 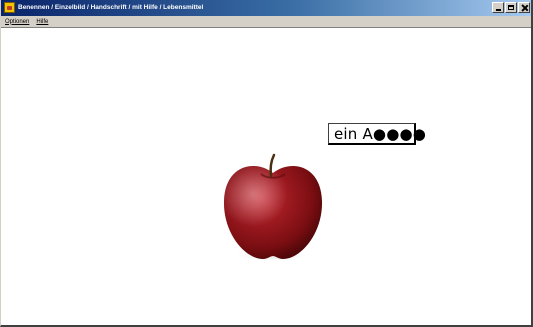 What do you see at coordinates (380, 133) in the screenshot?
I see `answer-text: ein A●●●●` at bounding box center [380, 133].